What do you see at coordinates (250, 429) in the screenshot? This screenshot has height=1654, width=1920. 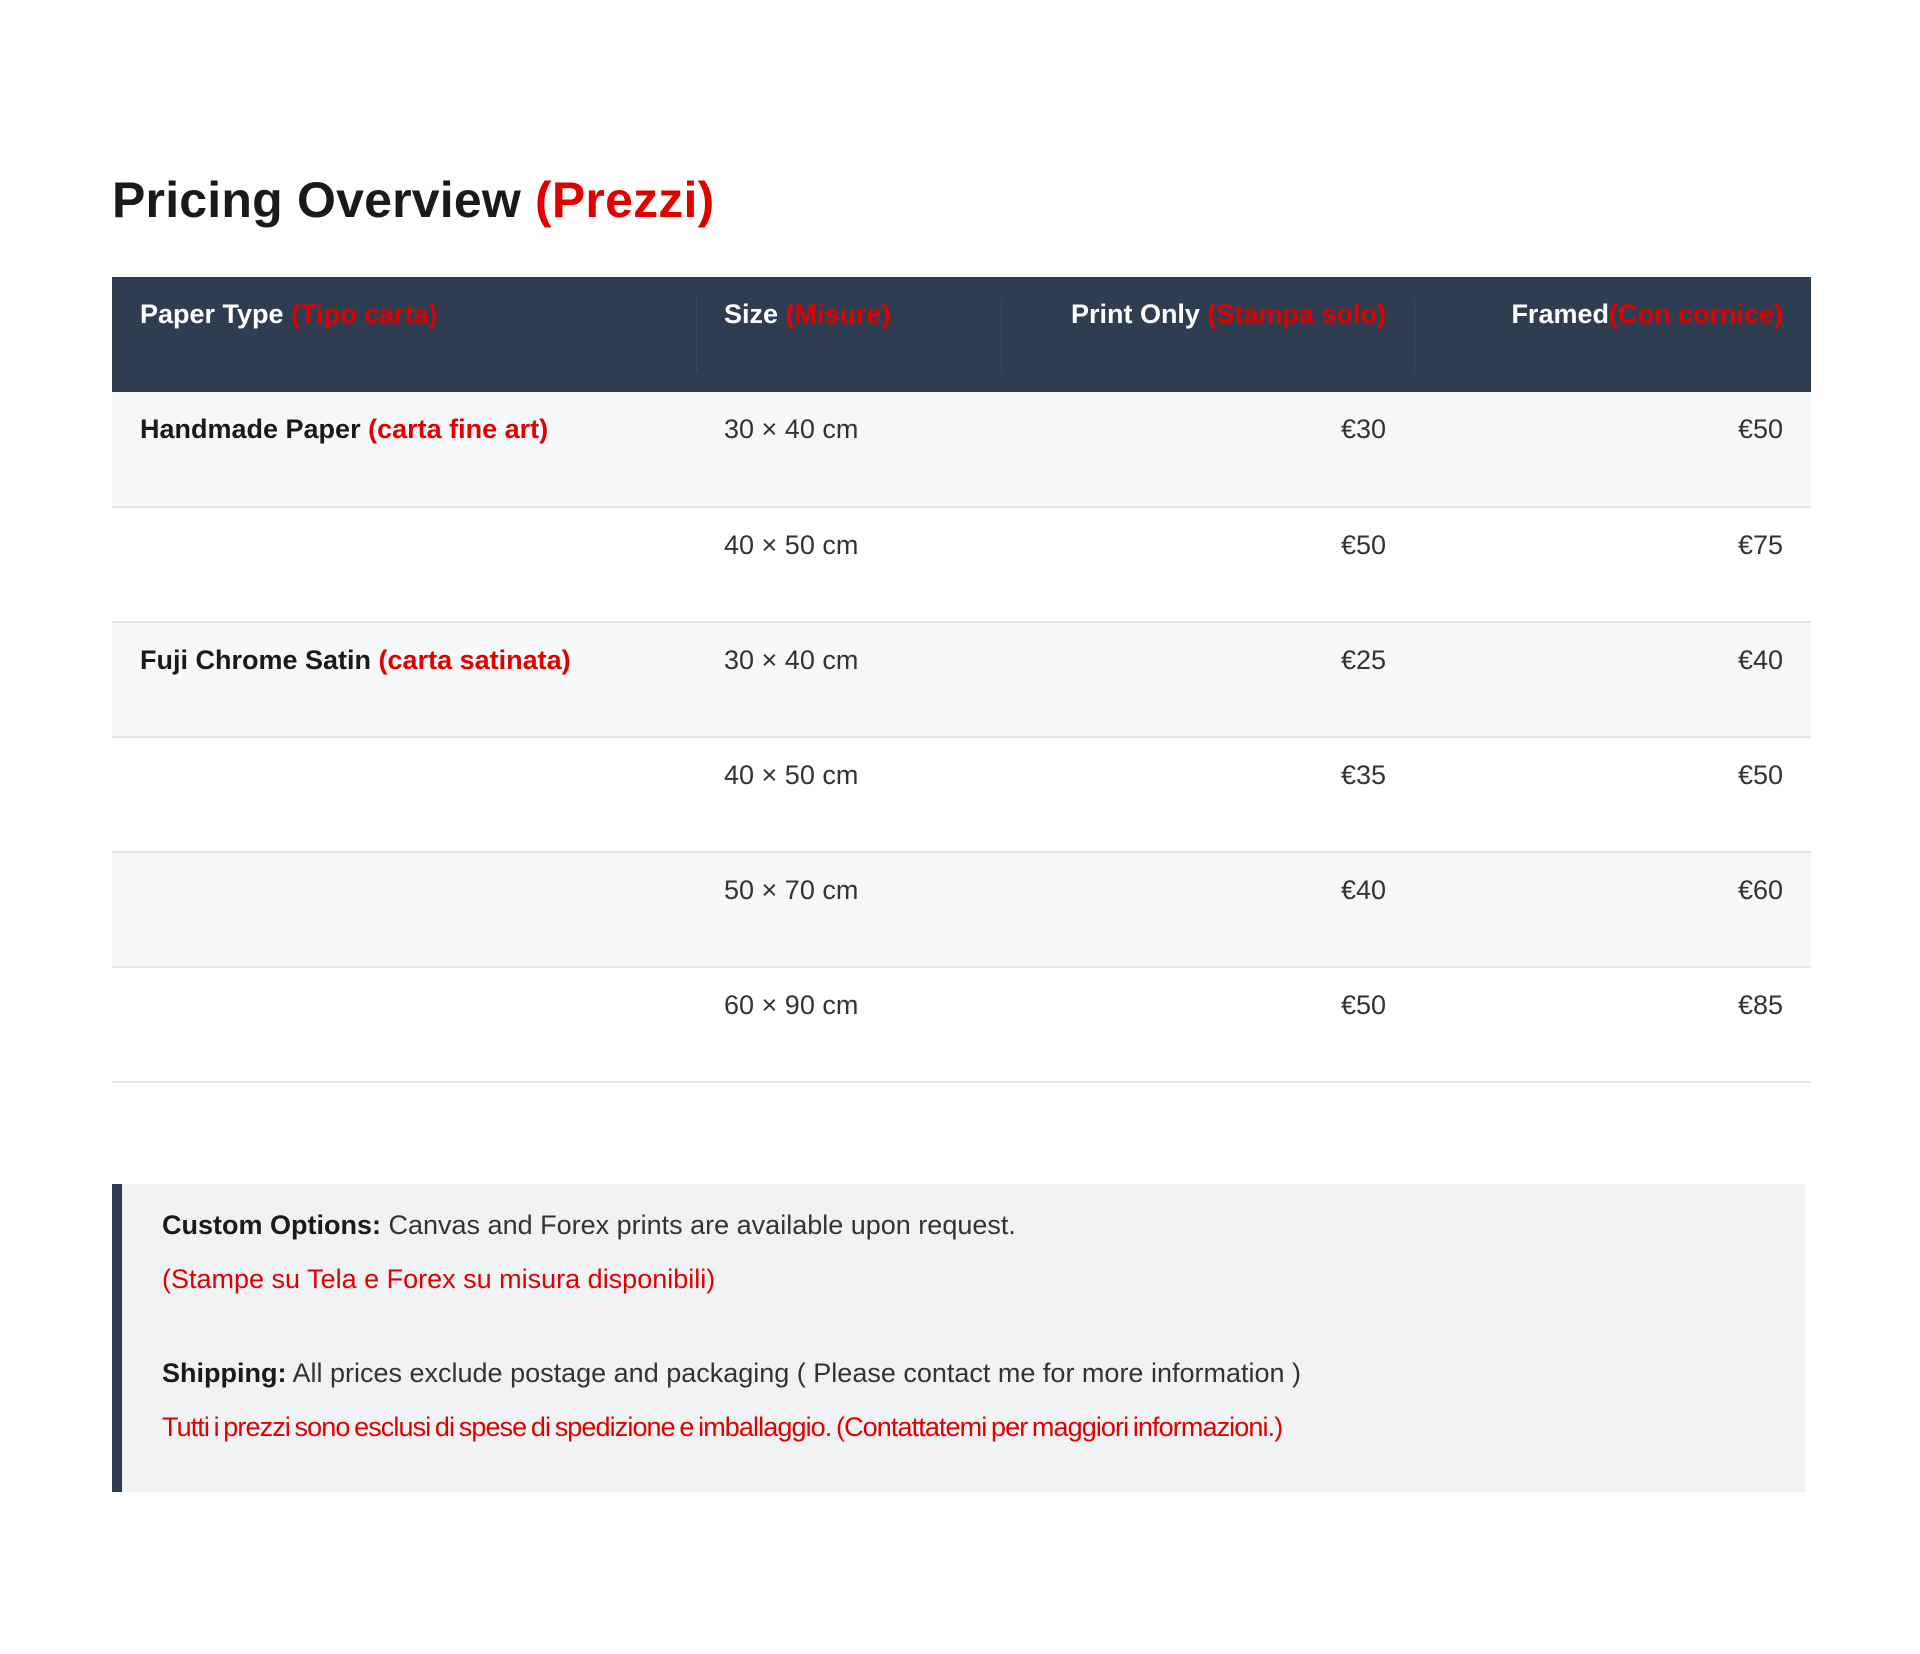 I see `paper-name: Handmade Paper` at bounding box center [250, 429].